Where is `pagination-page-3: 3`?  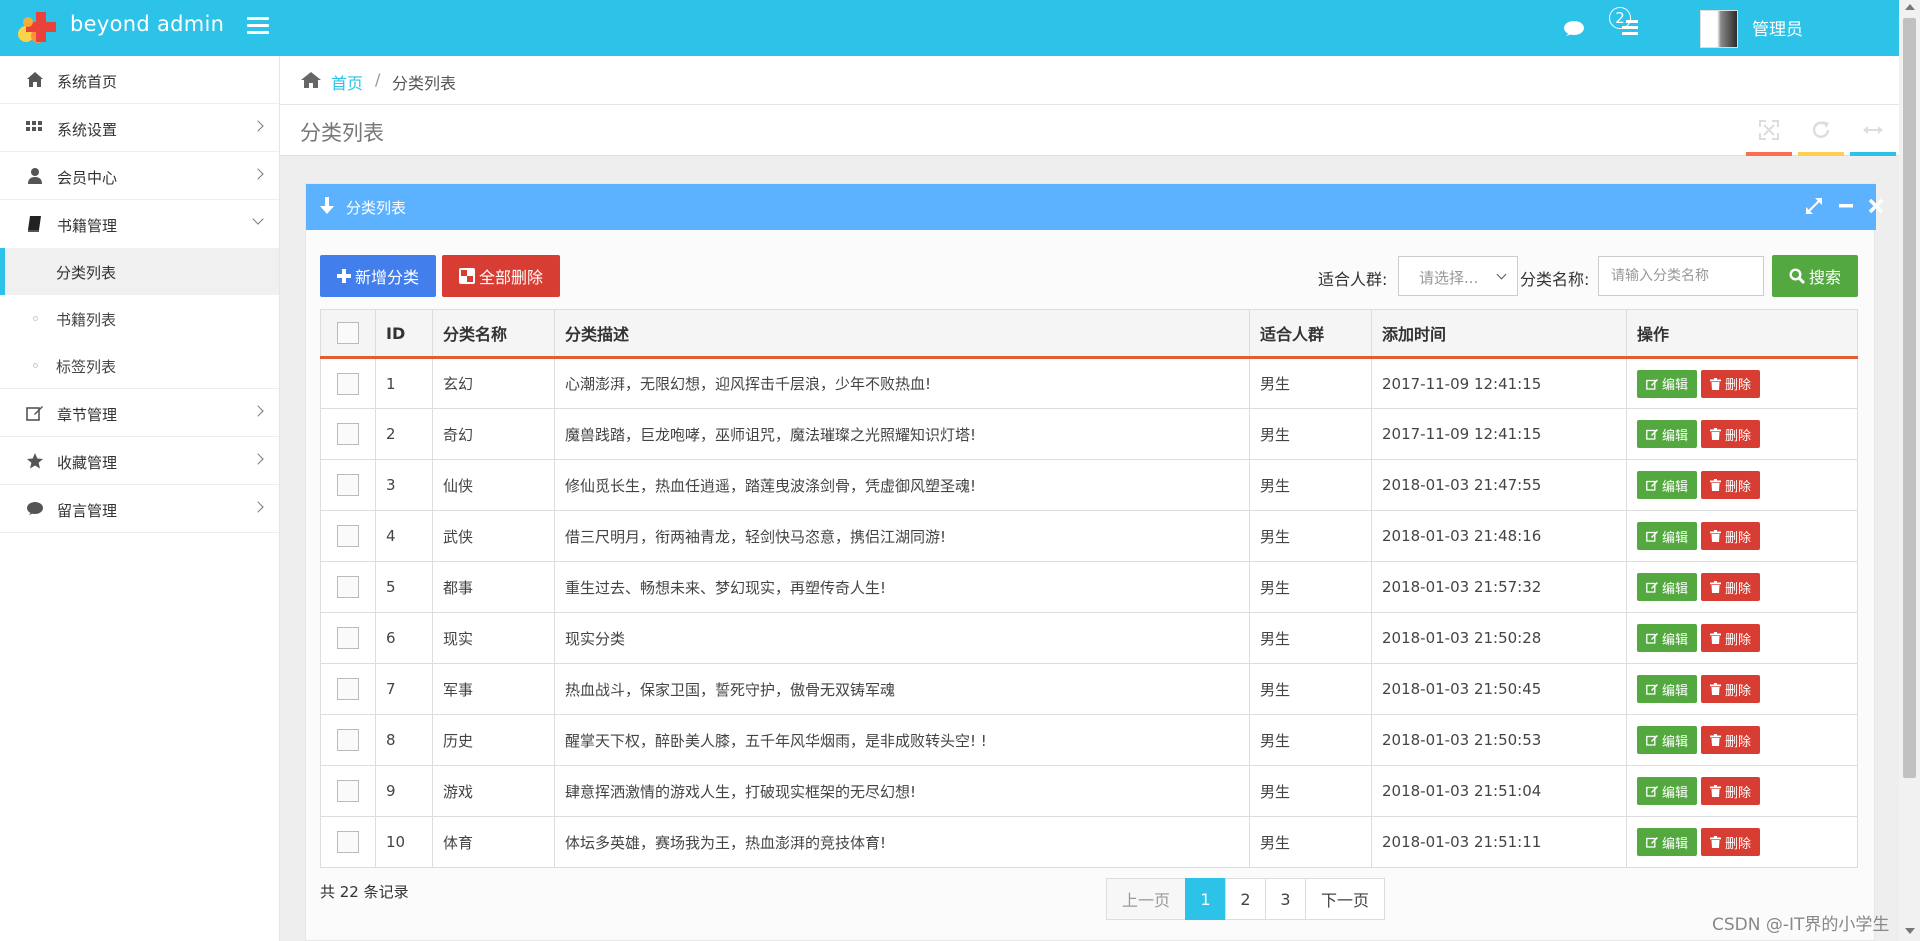 pagination-page-3: 3 is located at coordinates (1285, 899).